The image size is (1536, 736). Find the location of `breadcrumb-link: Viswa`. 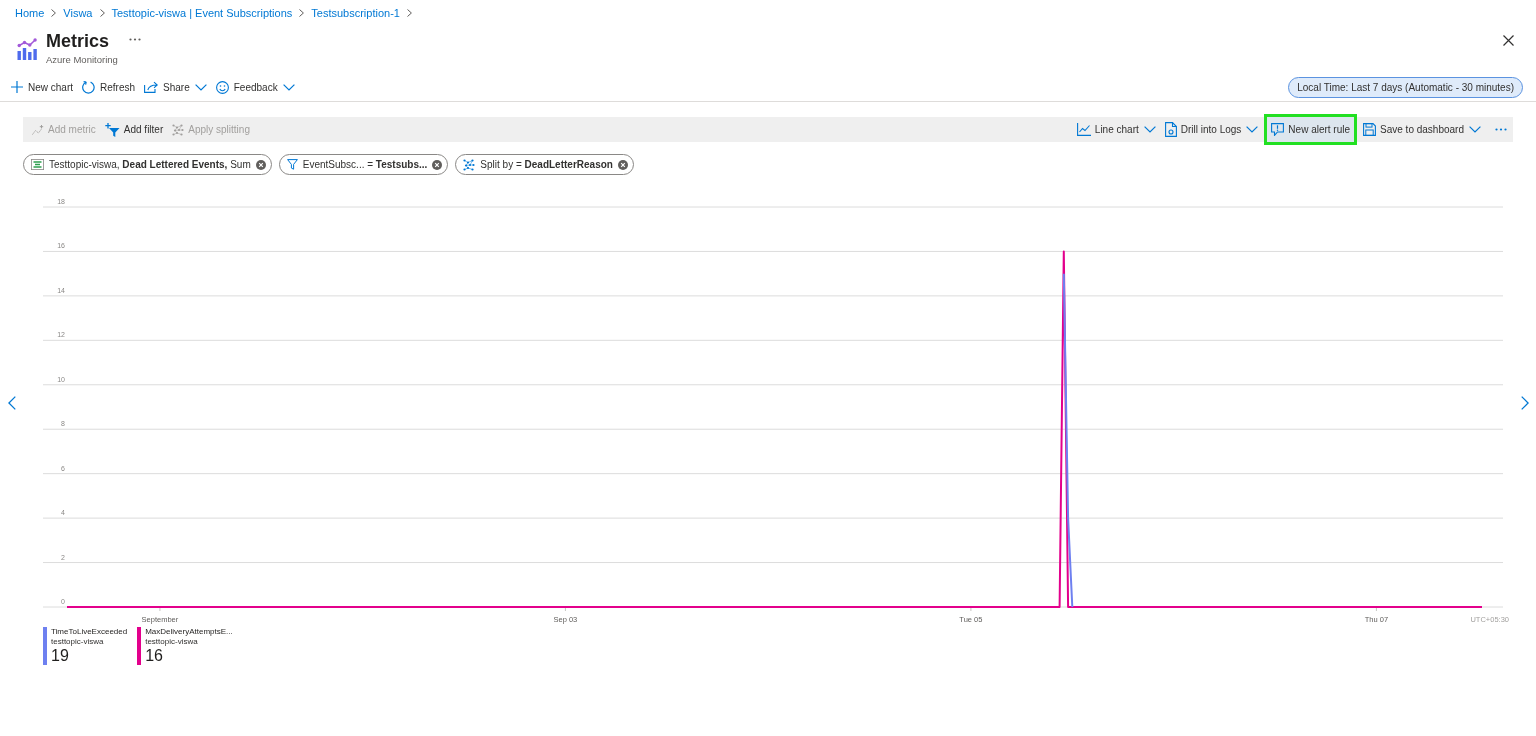

breadcrumb-link: Viswa is located at coordinates (78, 13).